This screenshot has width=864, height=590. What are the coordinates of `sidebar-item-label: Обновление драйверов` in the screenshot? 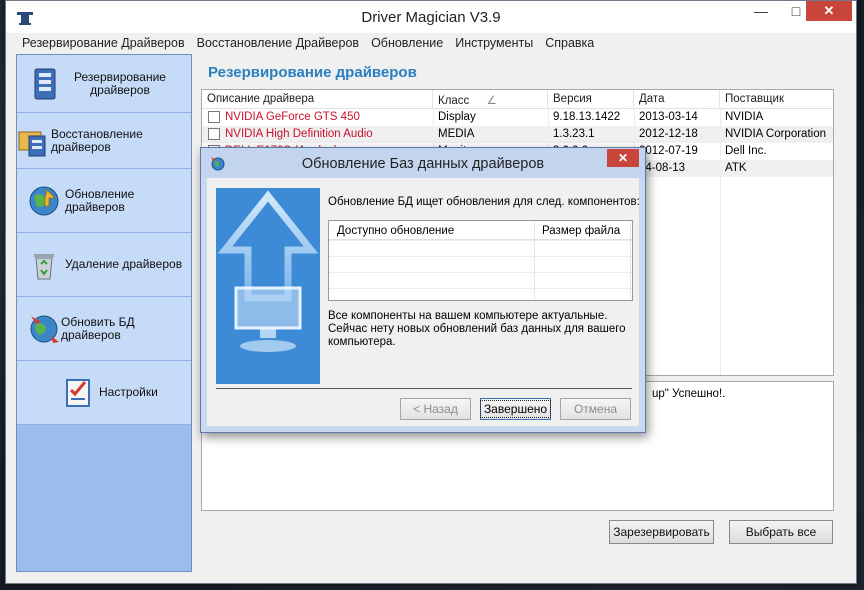 It's located at (100, 200).